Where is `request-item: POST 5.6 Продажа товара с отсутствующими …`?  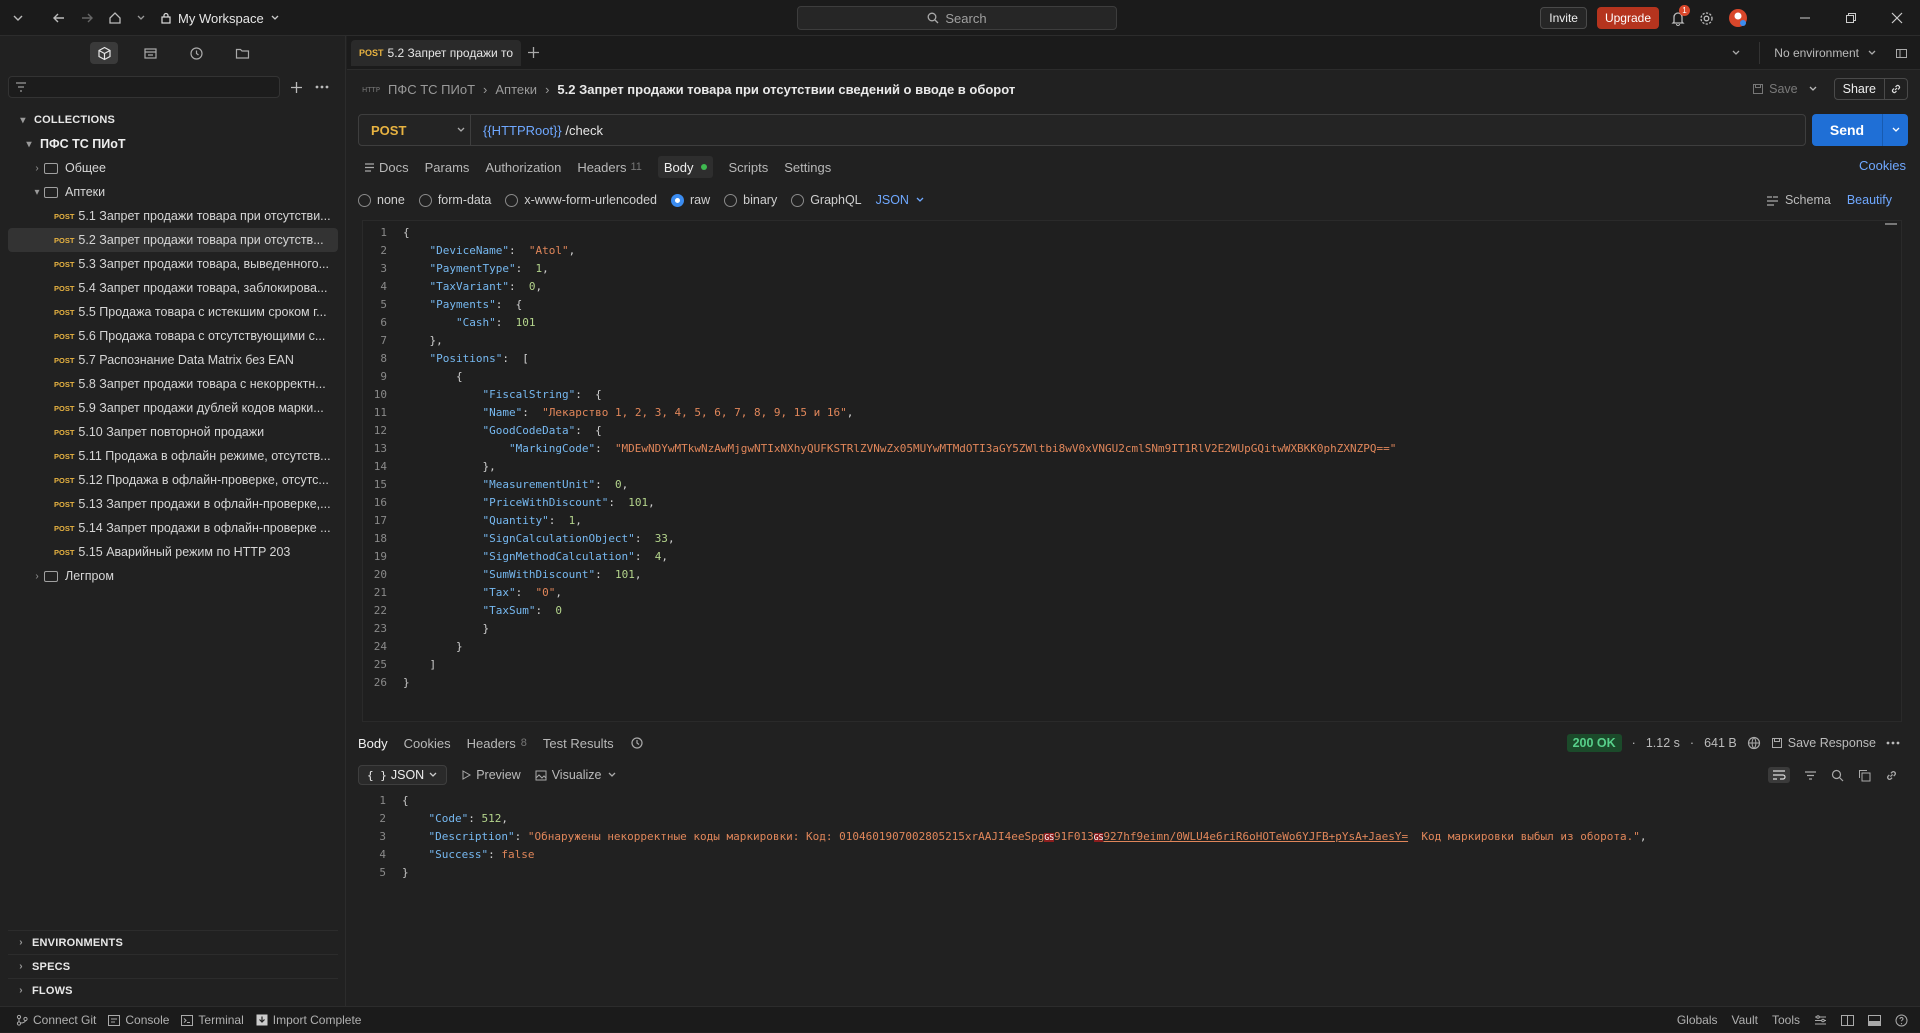 request-item: POST 5.6 Продажа товара с отсутствующими … is located at coordinates (173, 336).